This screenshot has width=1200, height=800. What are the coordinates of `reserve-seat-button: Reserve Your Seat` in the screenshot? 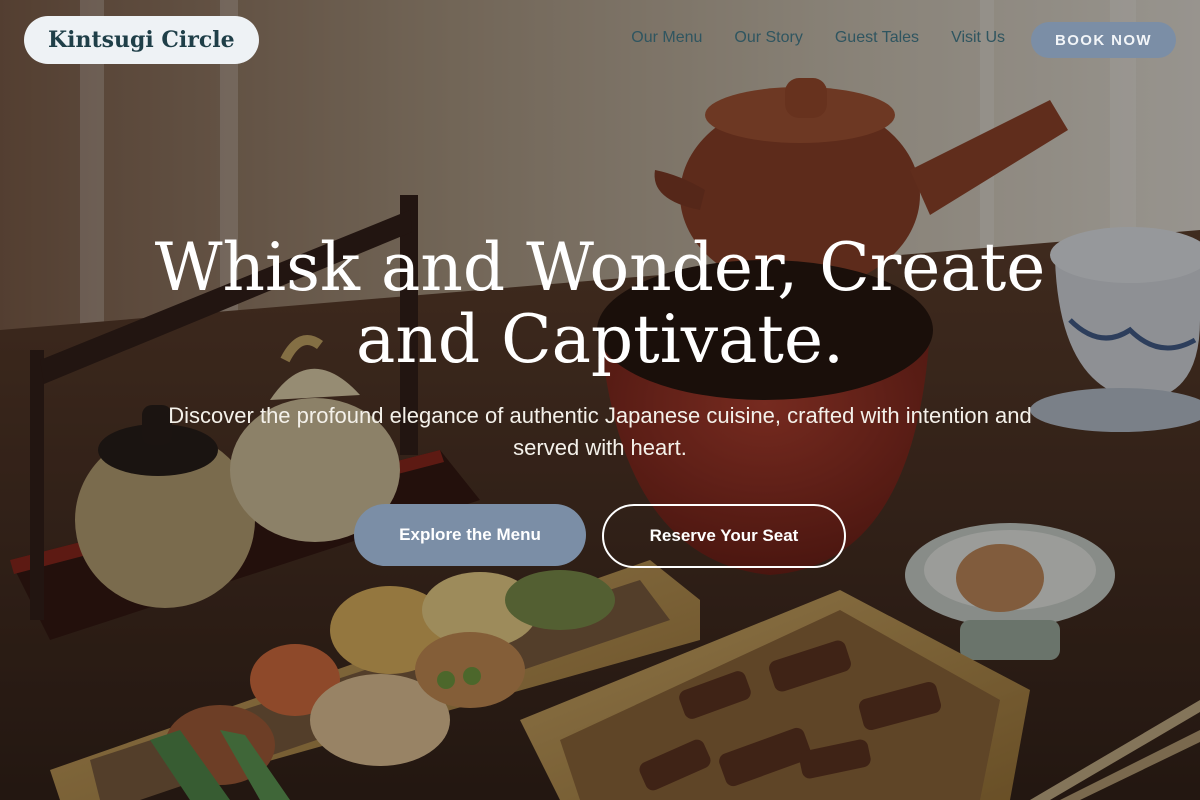 It's located at (724, 536).